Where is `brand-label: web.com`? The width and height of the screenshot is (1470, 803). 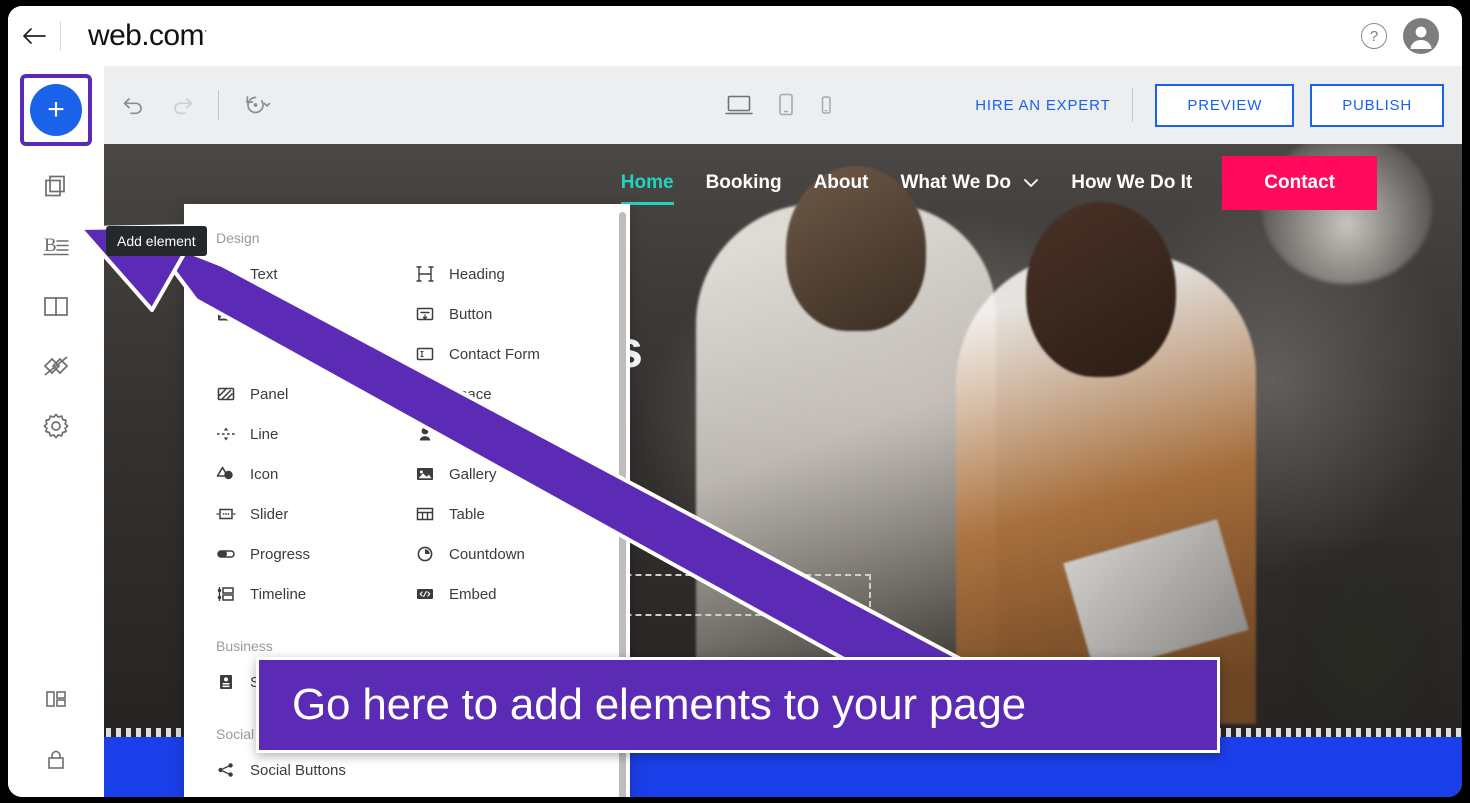 brand-label: web.com is located at coordinates (146, 35).